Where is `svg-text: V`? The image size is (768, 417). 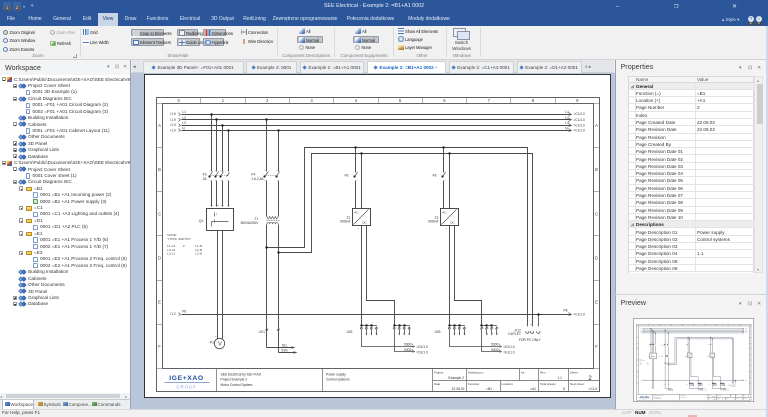
svg-text: V is located at coordinates (220, 344).